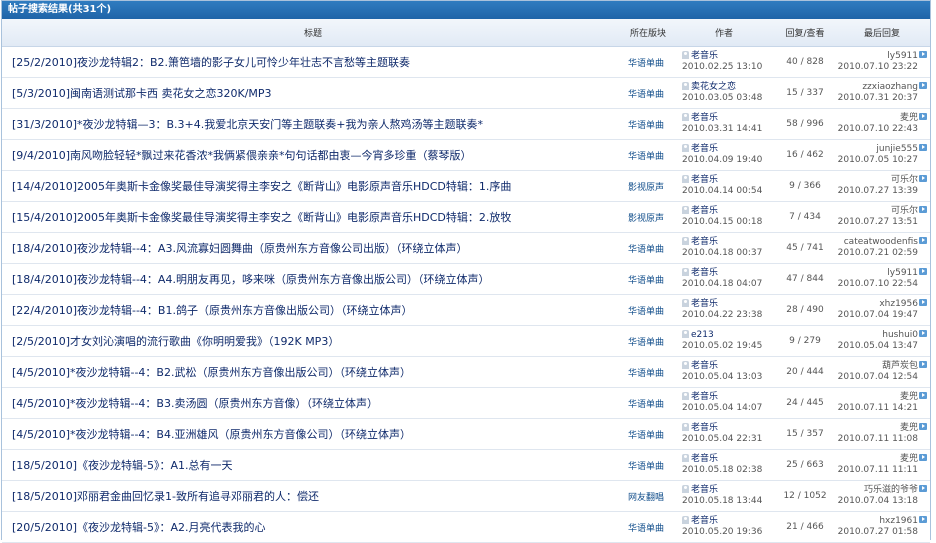 The height and width of the screenshot is (543, 936). I want to click on last-reply-user: xhz1956, so click(876, 304).